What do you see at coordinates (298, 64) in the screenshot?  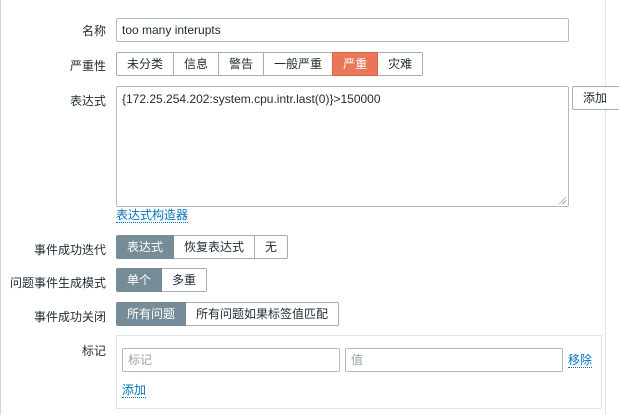 I see `severity-option: 一般严重` at bounding box center [298, 64].